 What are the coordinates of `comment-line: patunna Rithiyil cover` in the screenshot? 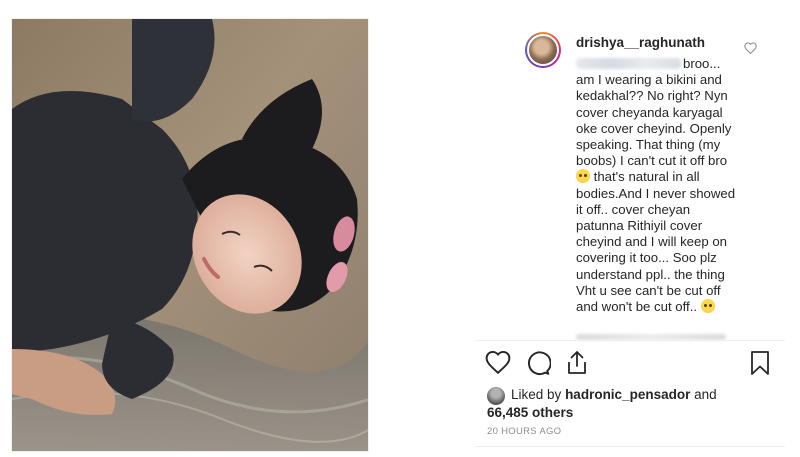 It's located at (639, 226).